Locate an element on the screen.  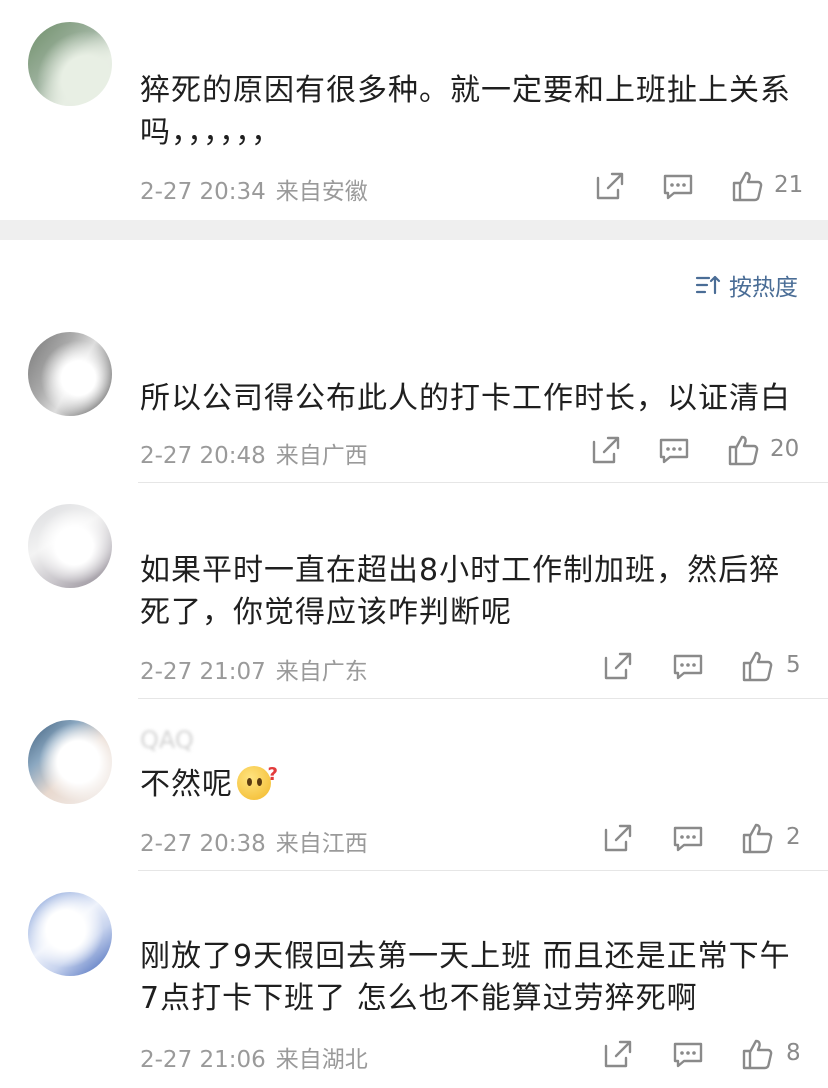
sort-icon is located at coordinates (708, 285).